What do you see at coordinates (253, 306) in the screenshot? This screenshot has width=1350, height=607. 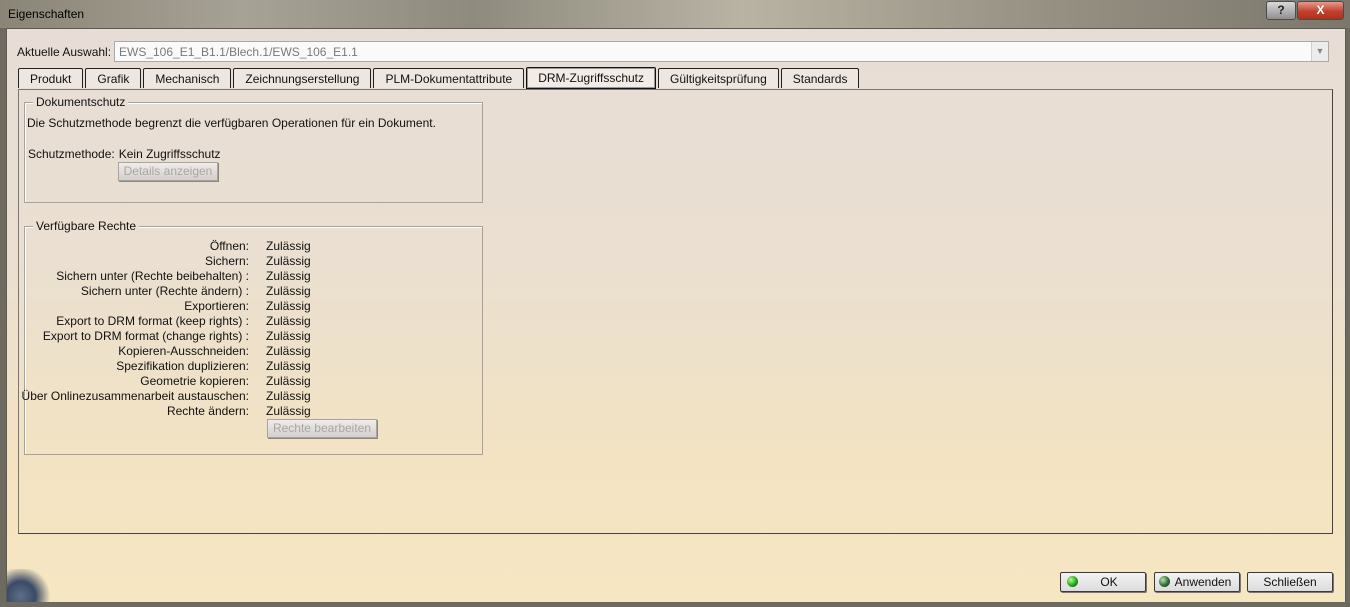 I see `rights-row: Exportieren: Zulässig` at bounding box center [253, 306].